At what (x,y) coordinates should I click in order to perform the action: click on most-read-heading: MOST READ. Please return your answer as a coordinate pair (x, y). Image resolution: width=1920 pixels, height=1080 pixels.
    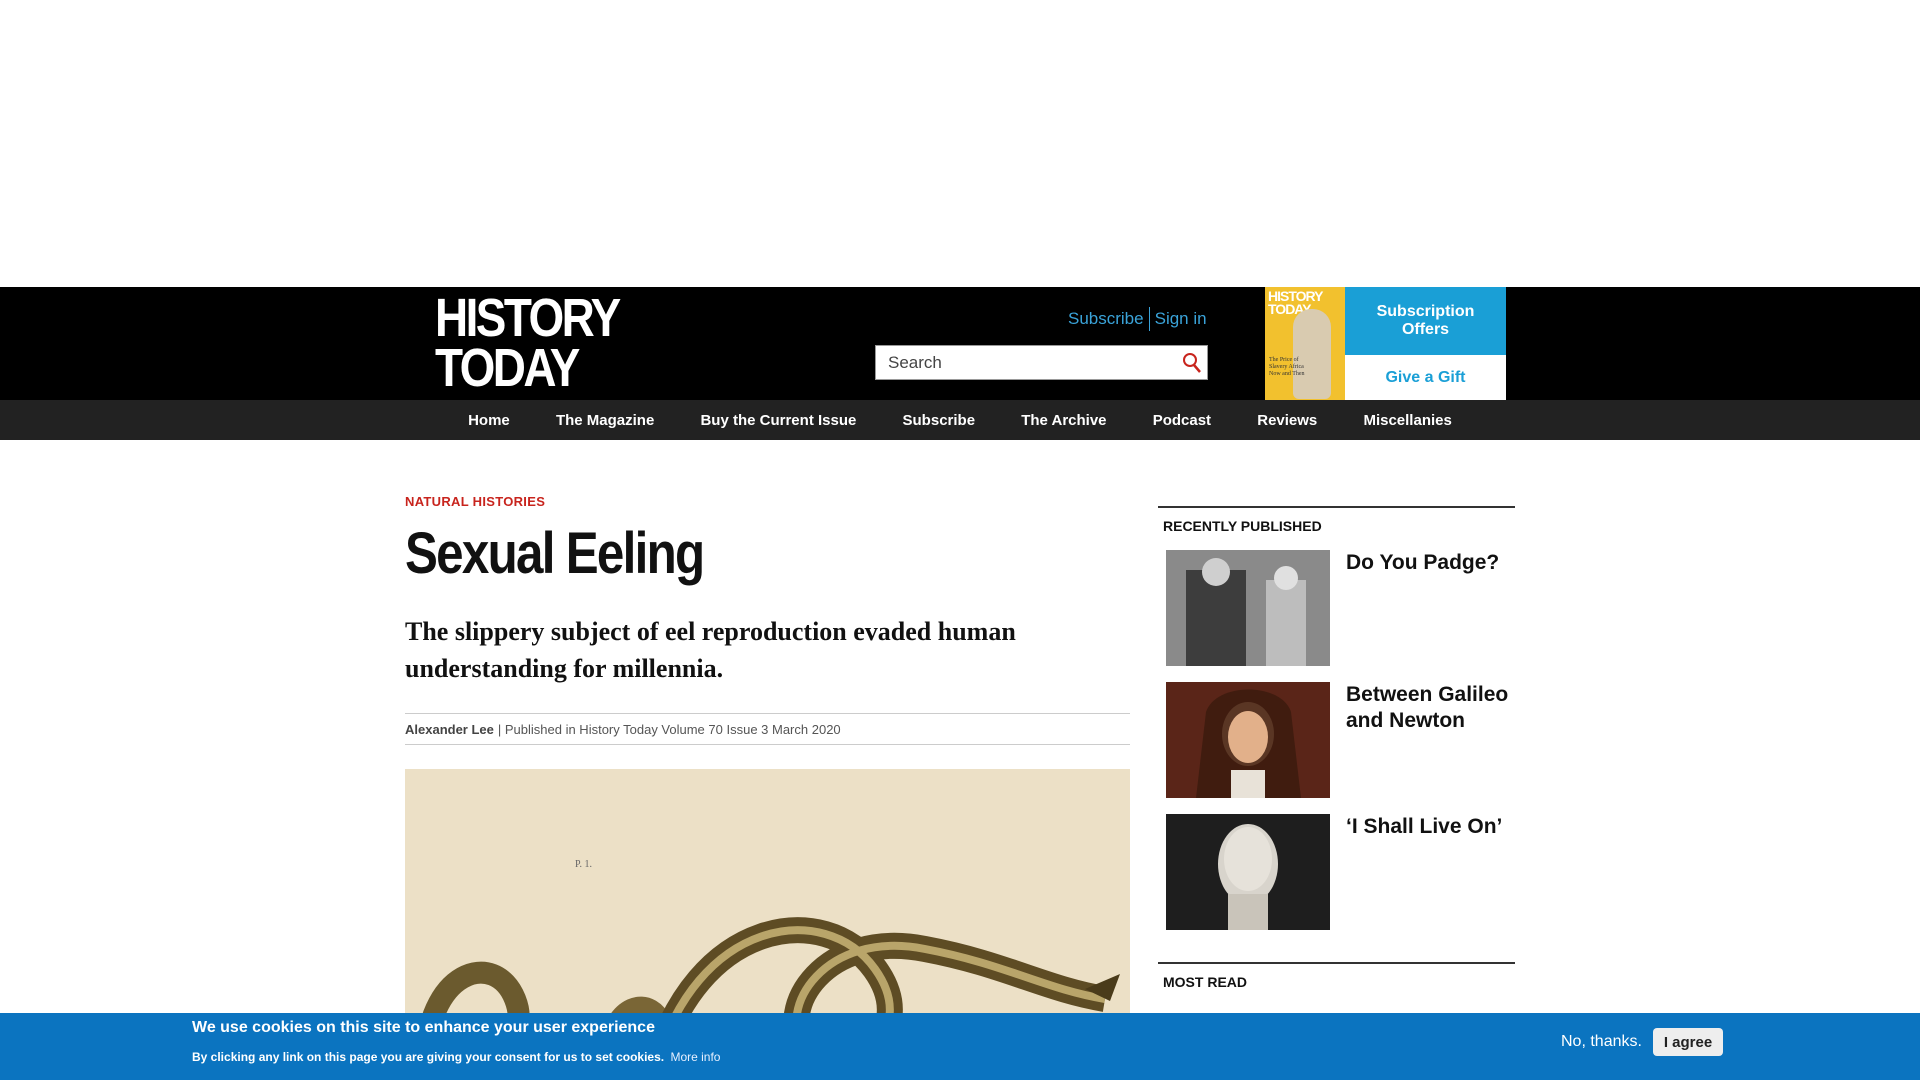
    Looking at the image, I should click on (1336, 976).